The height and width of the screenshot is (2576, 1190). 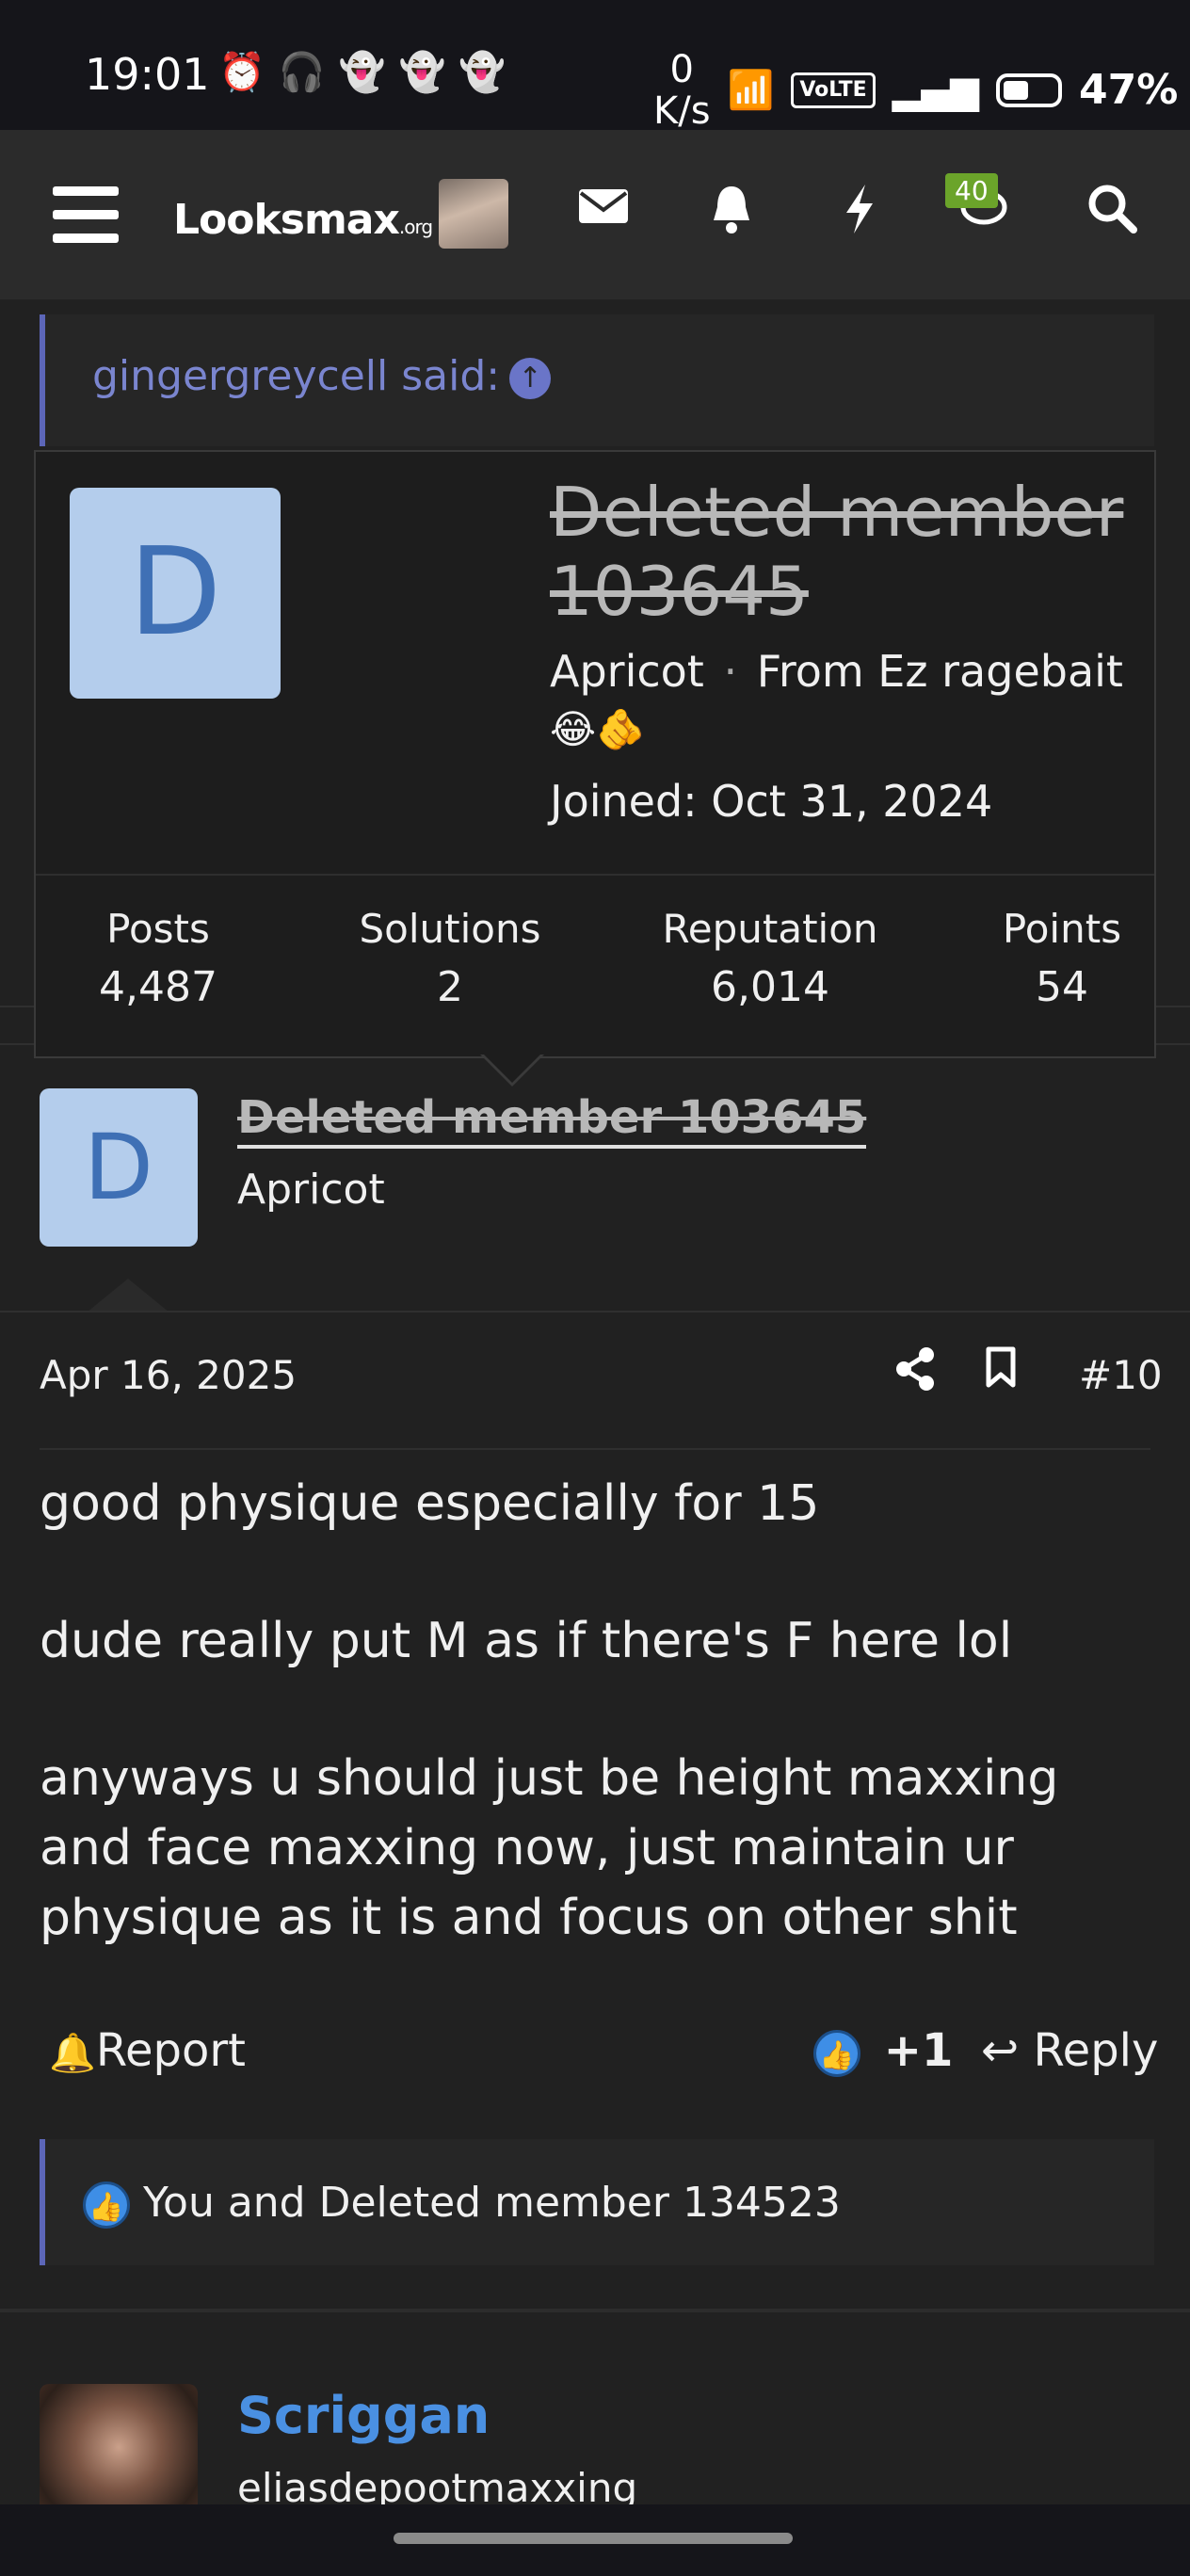 I want to click on network-speed: 0 K/s, so click(x=682, y=90).